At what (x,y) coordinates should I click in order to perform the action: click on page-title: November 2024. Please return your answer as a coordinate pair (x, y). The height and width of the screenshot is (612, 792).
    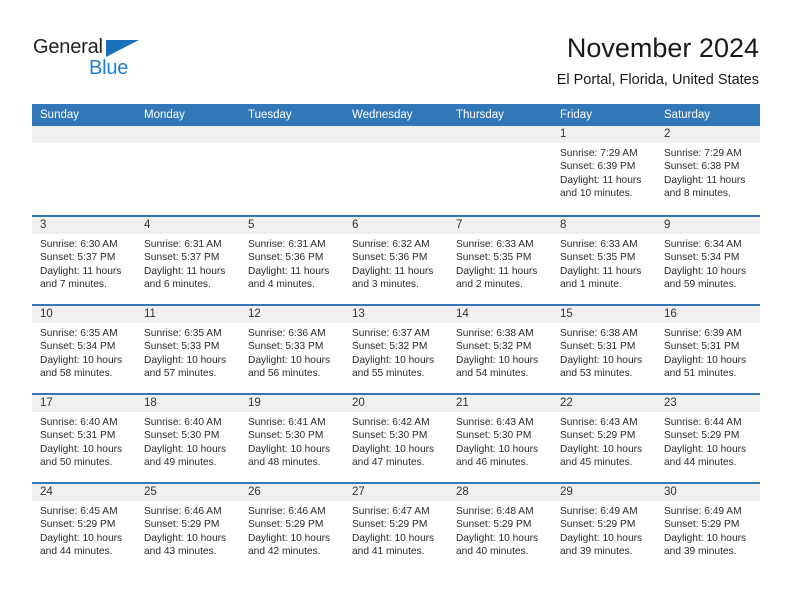
    Looking at the image, I should click on (662, 48).